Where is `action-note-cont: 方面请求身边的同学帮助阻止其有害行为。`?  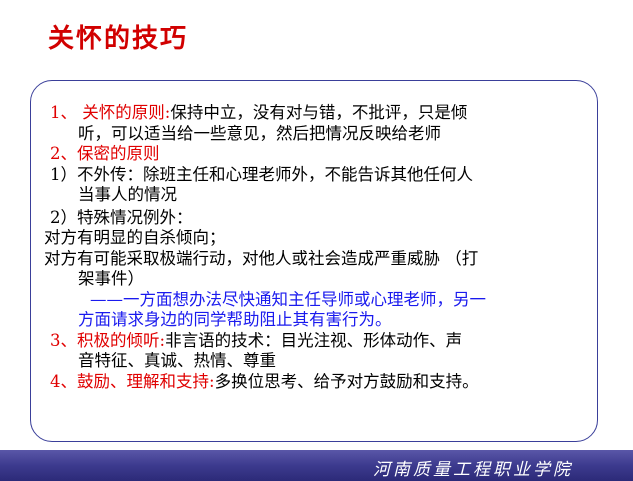 action-note-cont: 方面请求身边的同学帮助阻止其有害行为。 is located at coordinates (235, 319).